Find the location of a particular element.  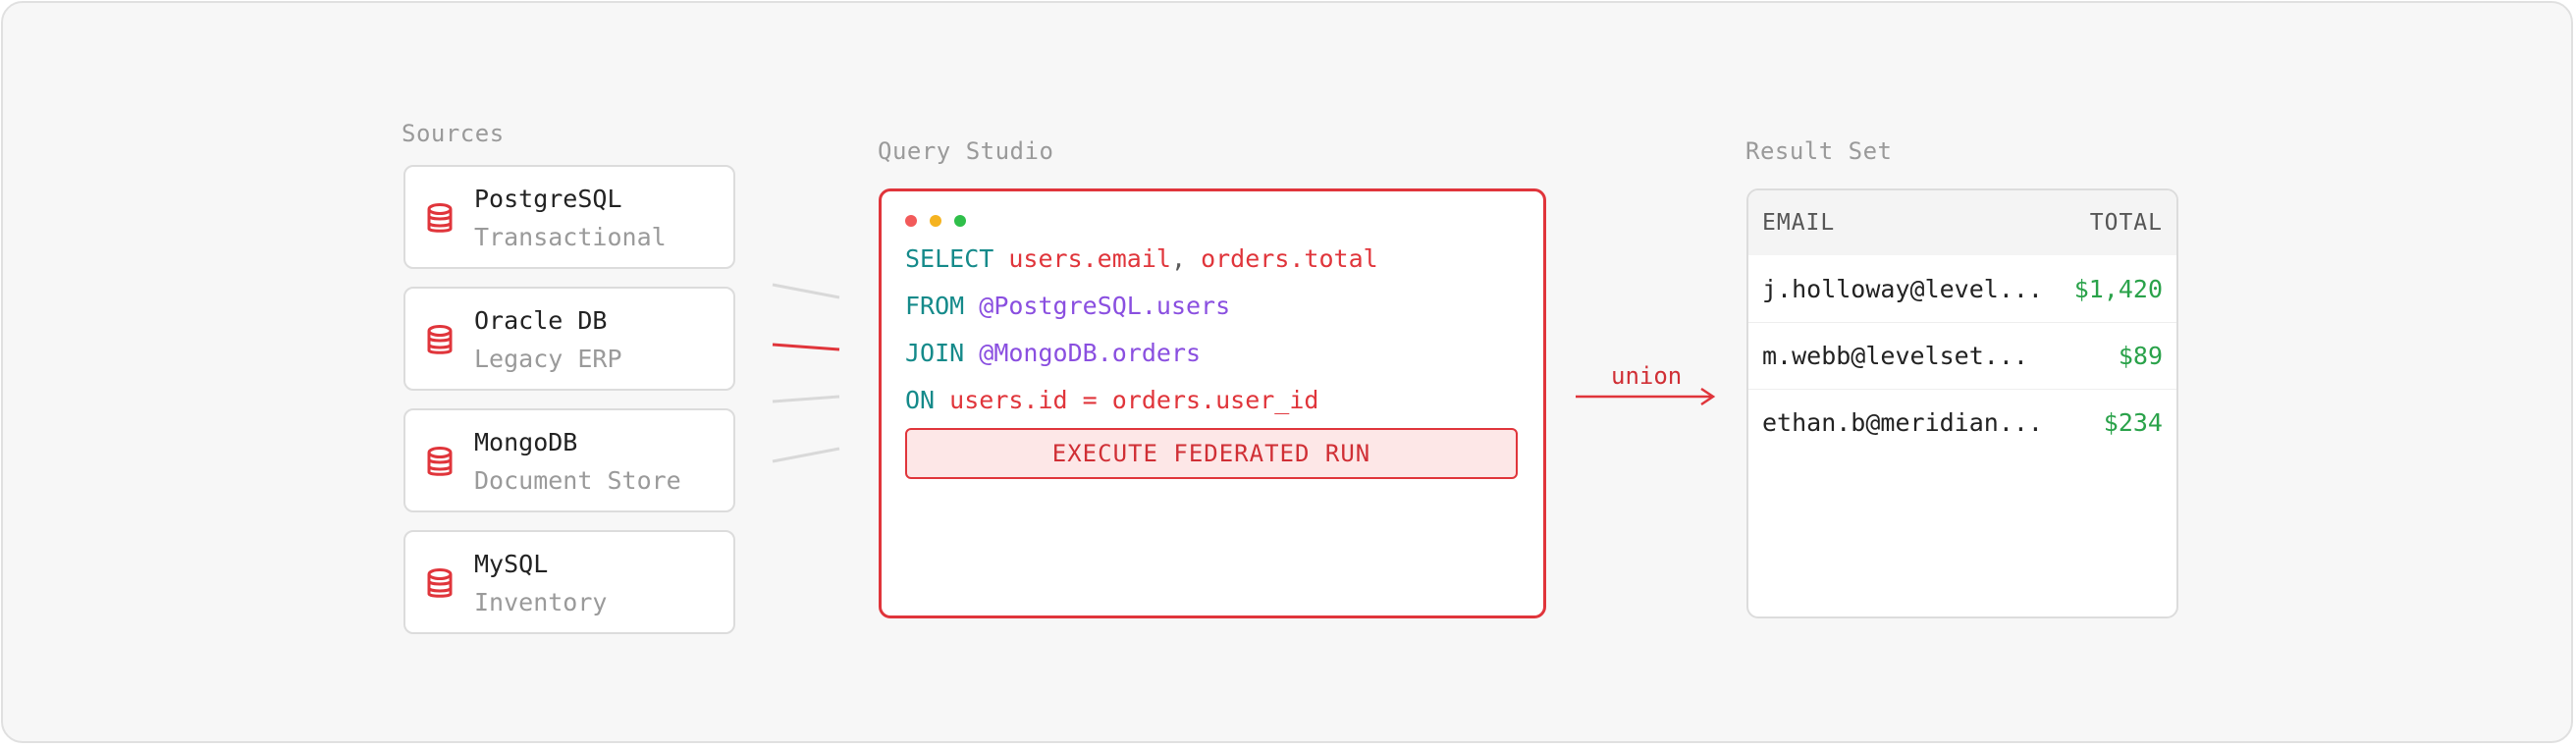

source-name: PostgreSQL is located at coordinates (548, 199).